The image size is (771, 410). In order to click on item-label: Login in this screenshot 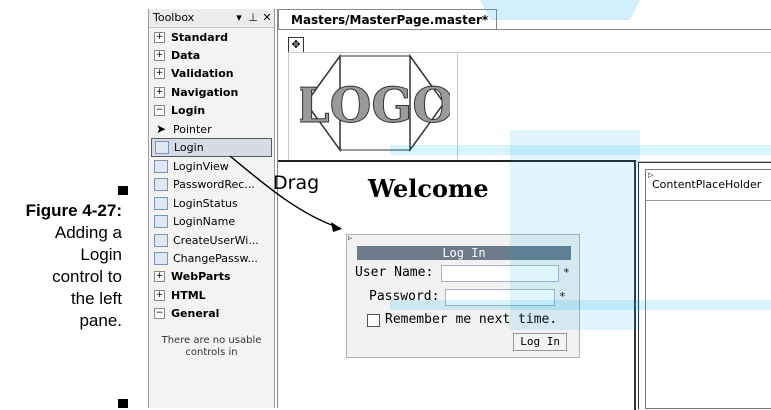, I will do `click(189, 148)`.